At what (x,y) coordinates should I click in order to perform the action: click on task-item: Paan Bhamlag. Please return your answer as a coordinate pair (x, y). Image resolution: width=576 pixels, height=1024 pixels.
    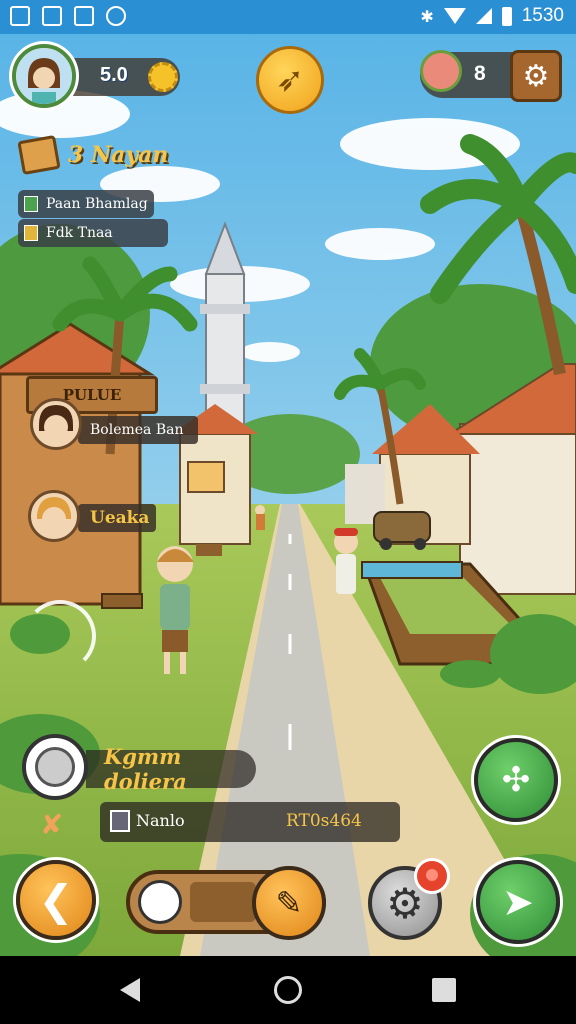
    Looking at the image, I should click on (86, 204).